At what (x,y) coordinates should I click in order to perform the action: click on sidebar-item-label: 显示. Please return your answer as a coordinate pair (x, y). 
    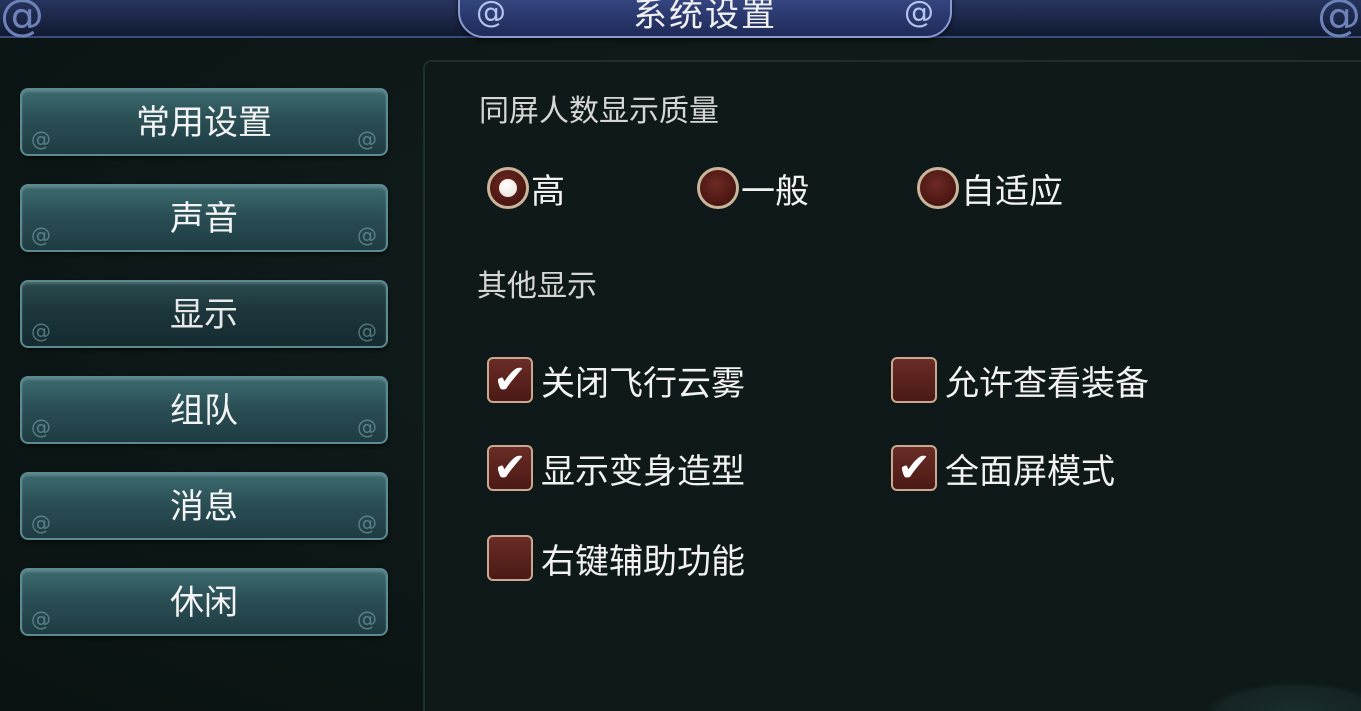
    Looking at the image, I should click on (204, 315).